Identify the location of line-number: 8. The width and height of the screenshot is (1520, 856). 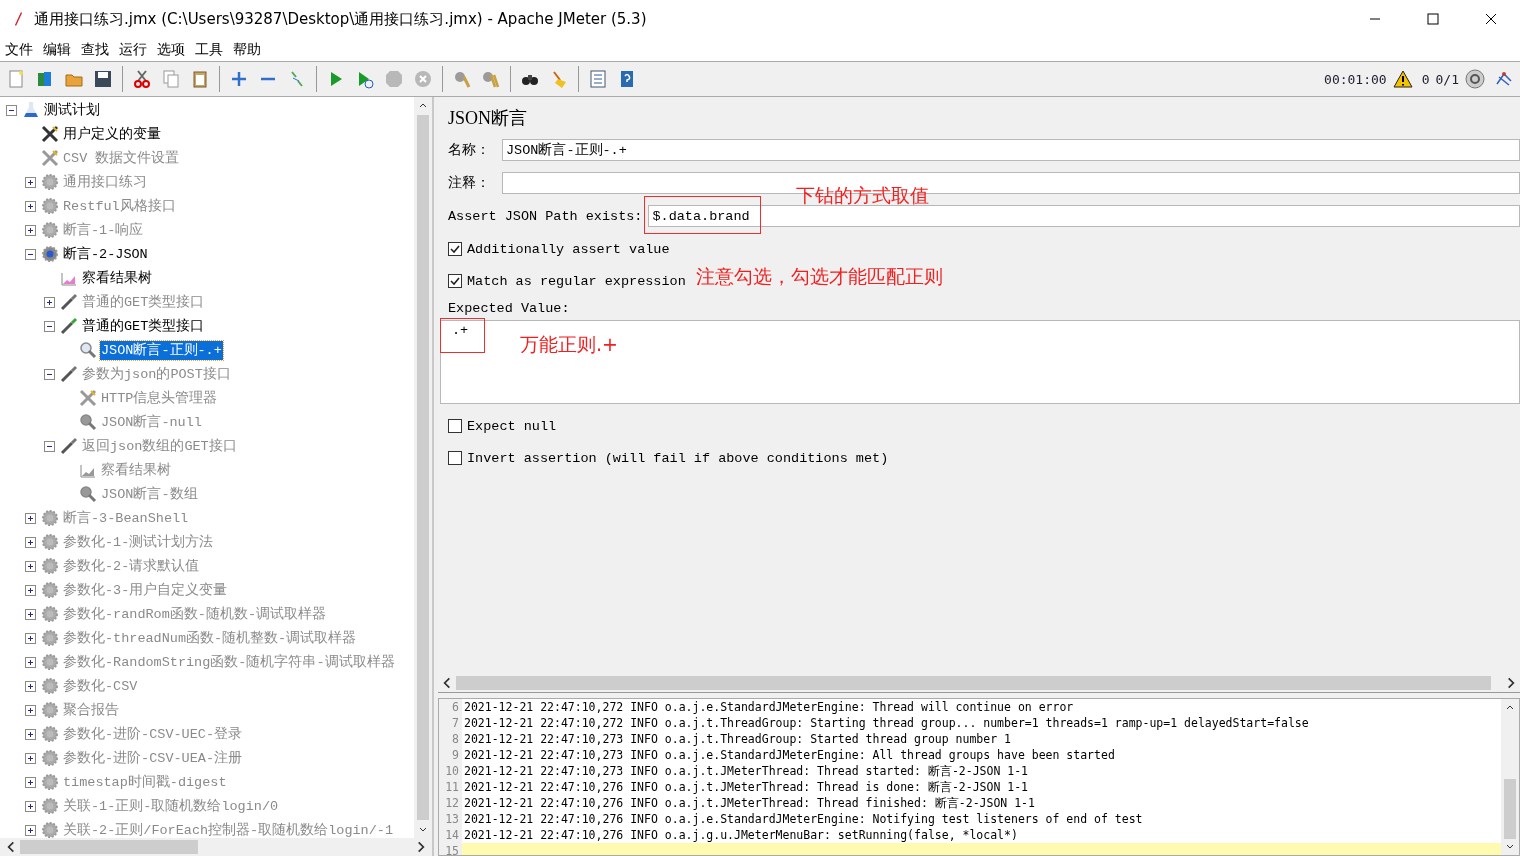
(450, 739).